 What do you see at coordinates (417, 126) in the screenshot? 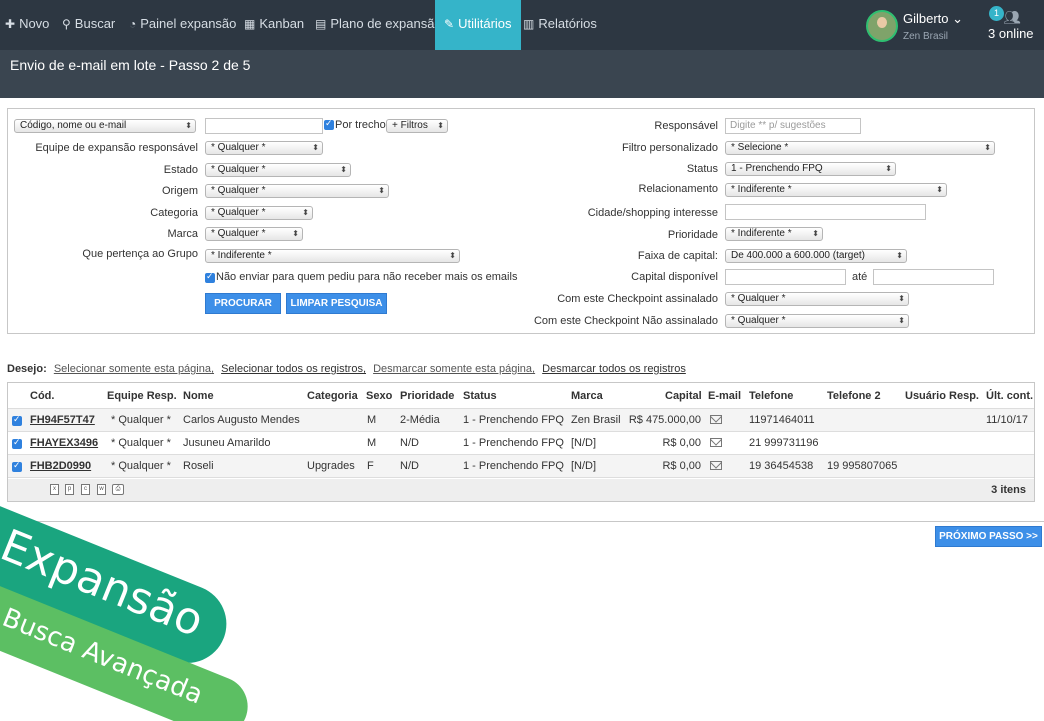
I see `filtros-select: + Filtros` at bounding box center [417, 126].